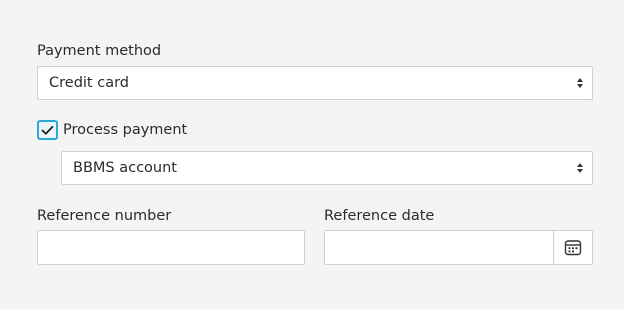  Describe the element at coordinates (99, 51) in the screenshot. I see `payment-method-label: Payment method` at that location.